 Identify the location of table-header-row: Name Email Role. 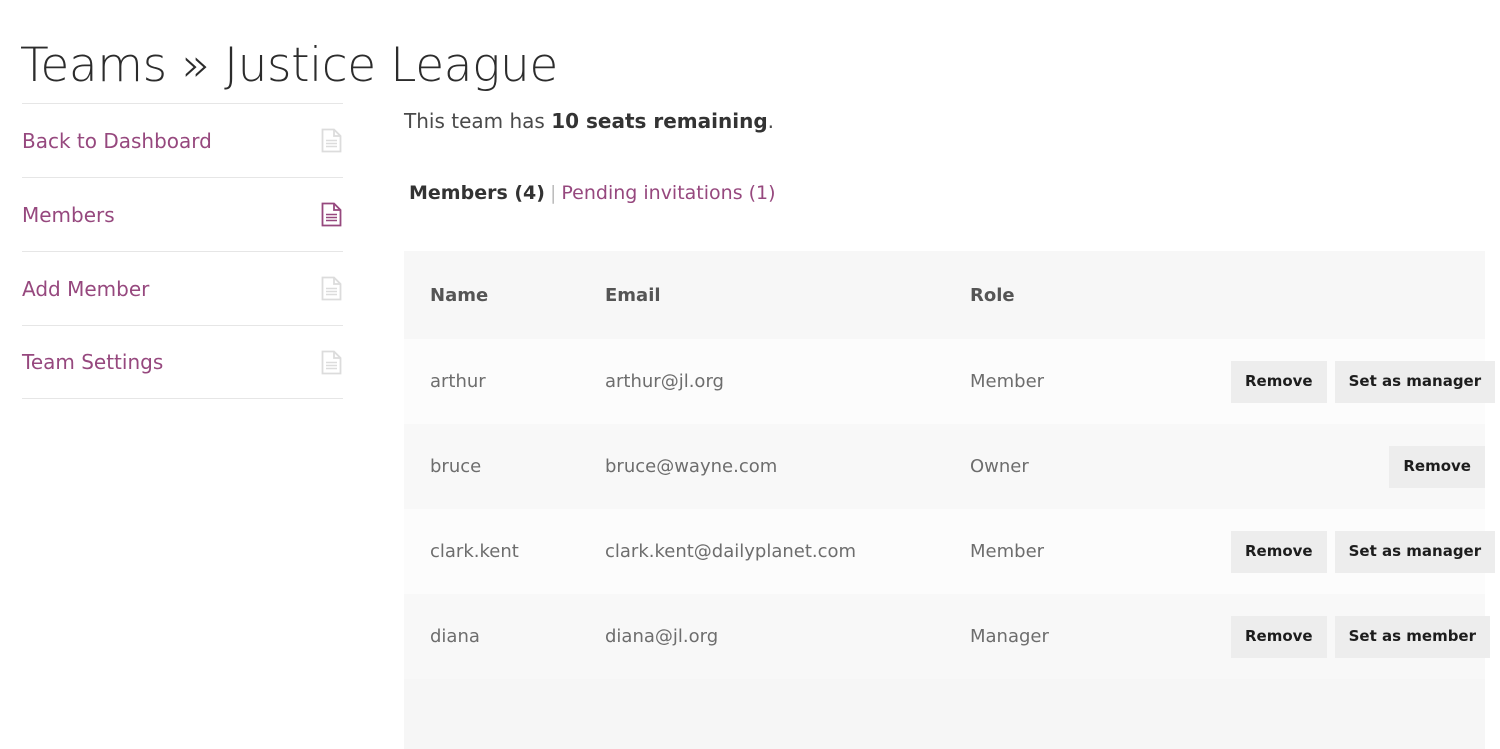
(944, 295).